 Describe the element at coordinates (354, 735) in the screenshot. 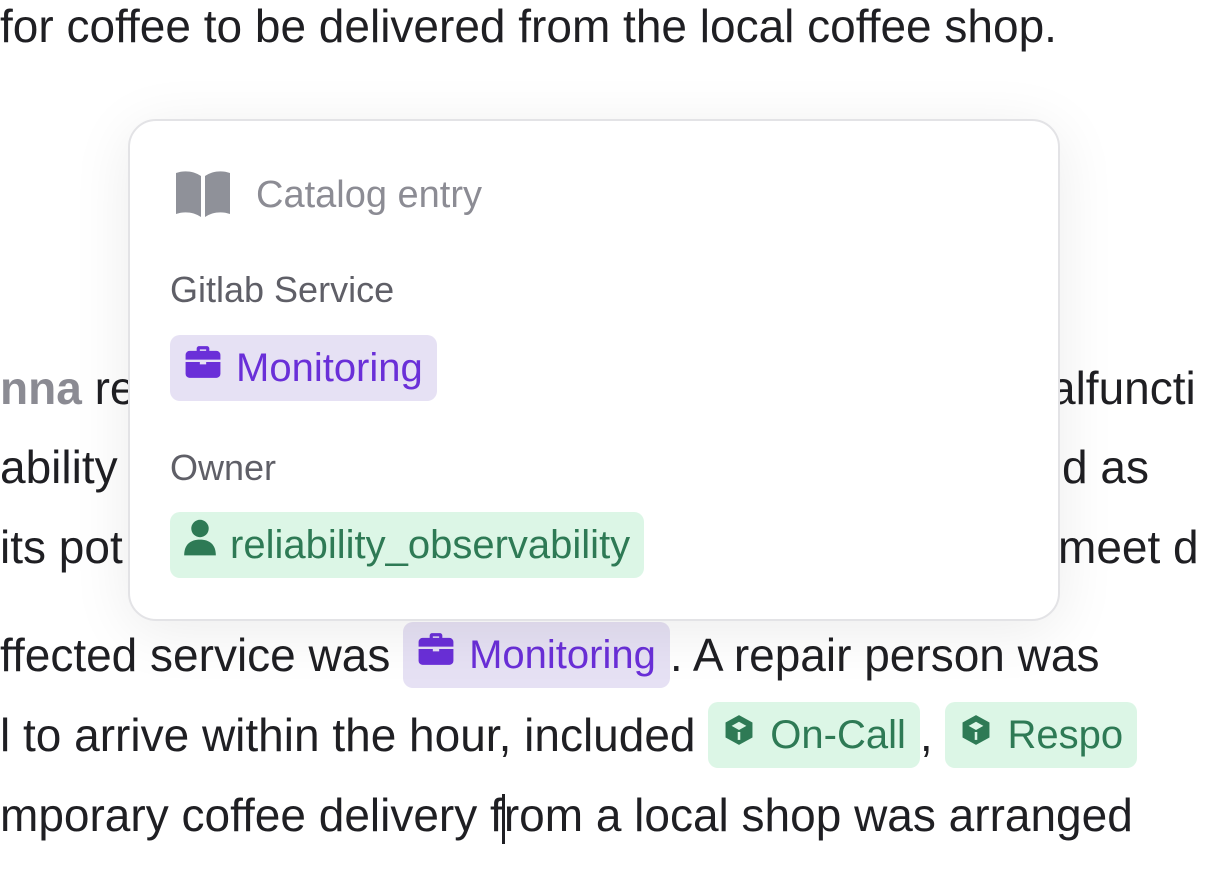

I see `doc-text: l to arrive within the hour, included` at that location.